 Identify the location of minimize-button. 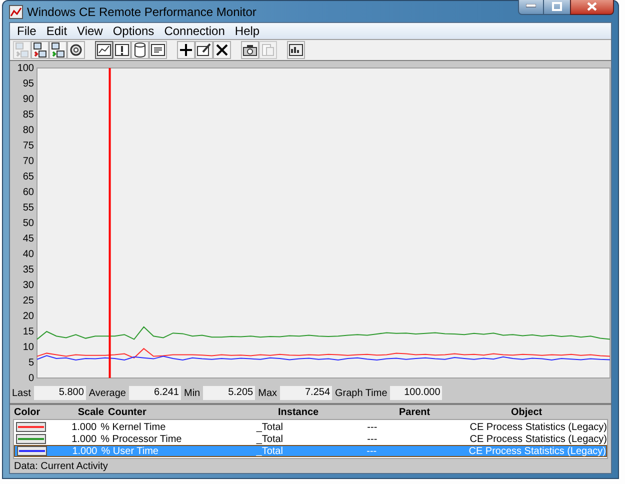
(531, 7).